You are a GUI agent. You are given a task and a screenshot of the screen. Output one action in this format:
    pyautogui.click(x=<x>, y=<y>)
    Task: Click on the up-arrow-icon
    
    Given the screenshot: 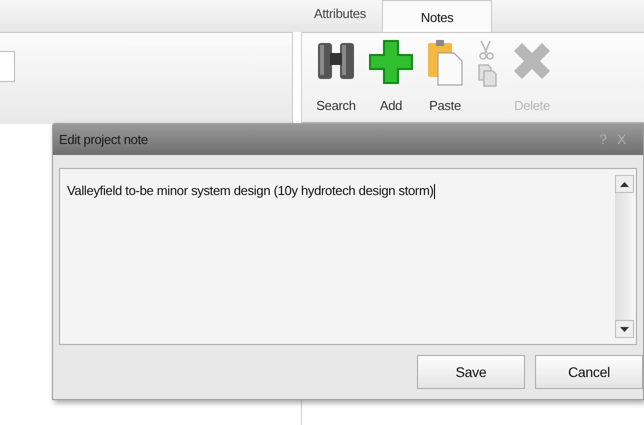 What is the action you would take?
    pyautogui.click(x=624, y=184)
    